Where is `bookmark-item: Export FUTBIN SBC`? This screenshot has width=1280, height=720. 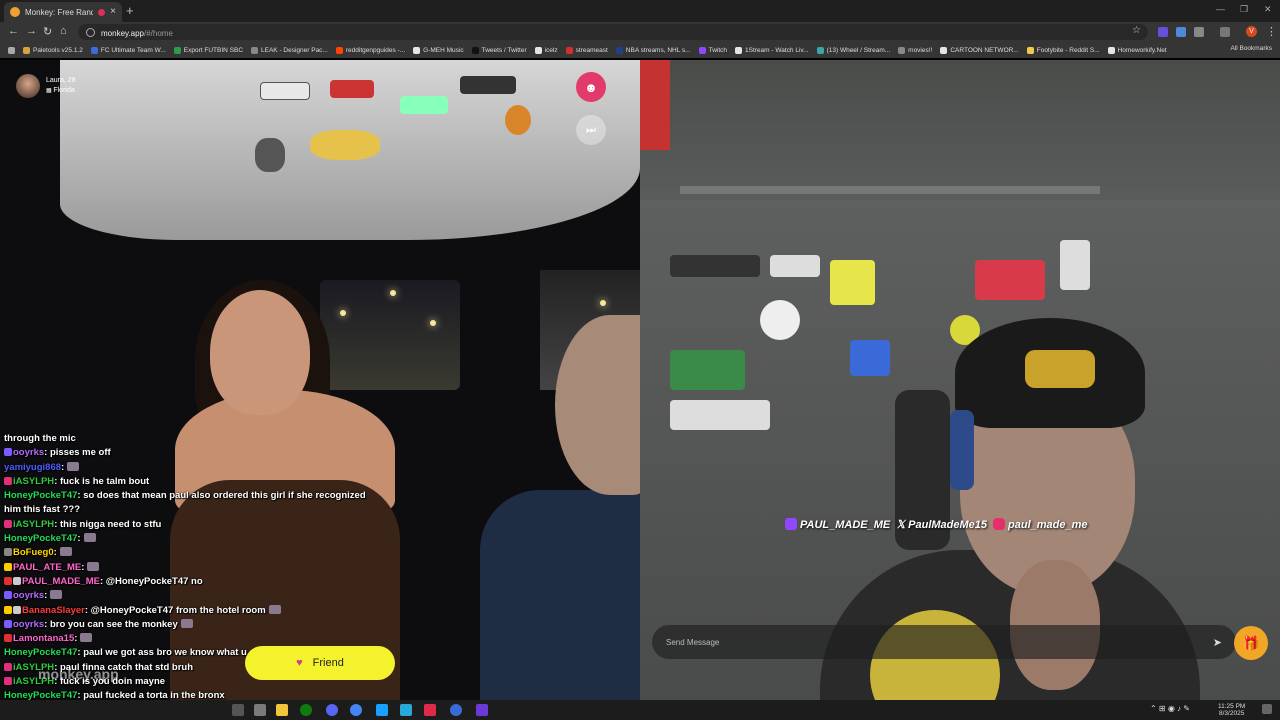
bookmark-item: Export FUTBIN SBC is located at coordinates (208, 50).